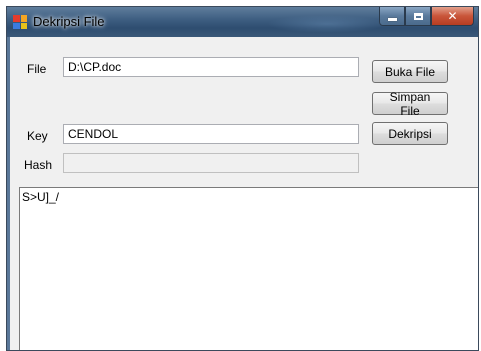 The image size is (481, 351). I want to click on close-icon: ✕, so click(452, 16).